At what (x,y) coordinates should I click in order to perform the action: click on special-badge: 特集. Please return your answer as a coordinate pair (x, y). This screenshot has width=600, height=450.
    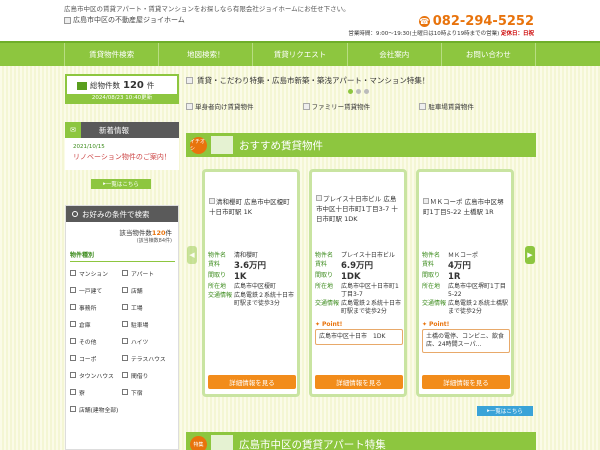
    Looking at the image, I should click on (198, 442).